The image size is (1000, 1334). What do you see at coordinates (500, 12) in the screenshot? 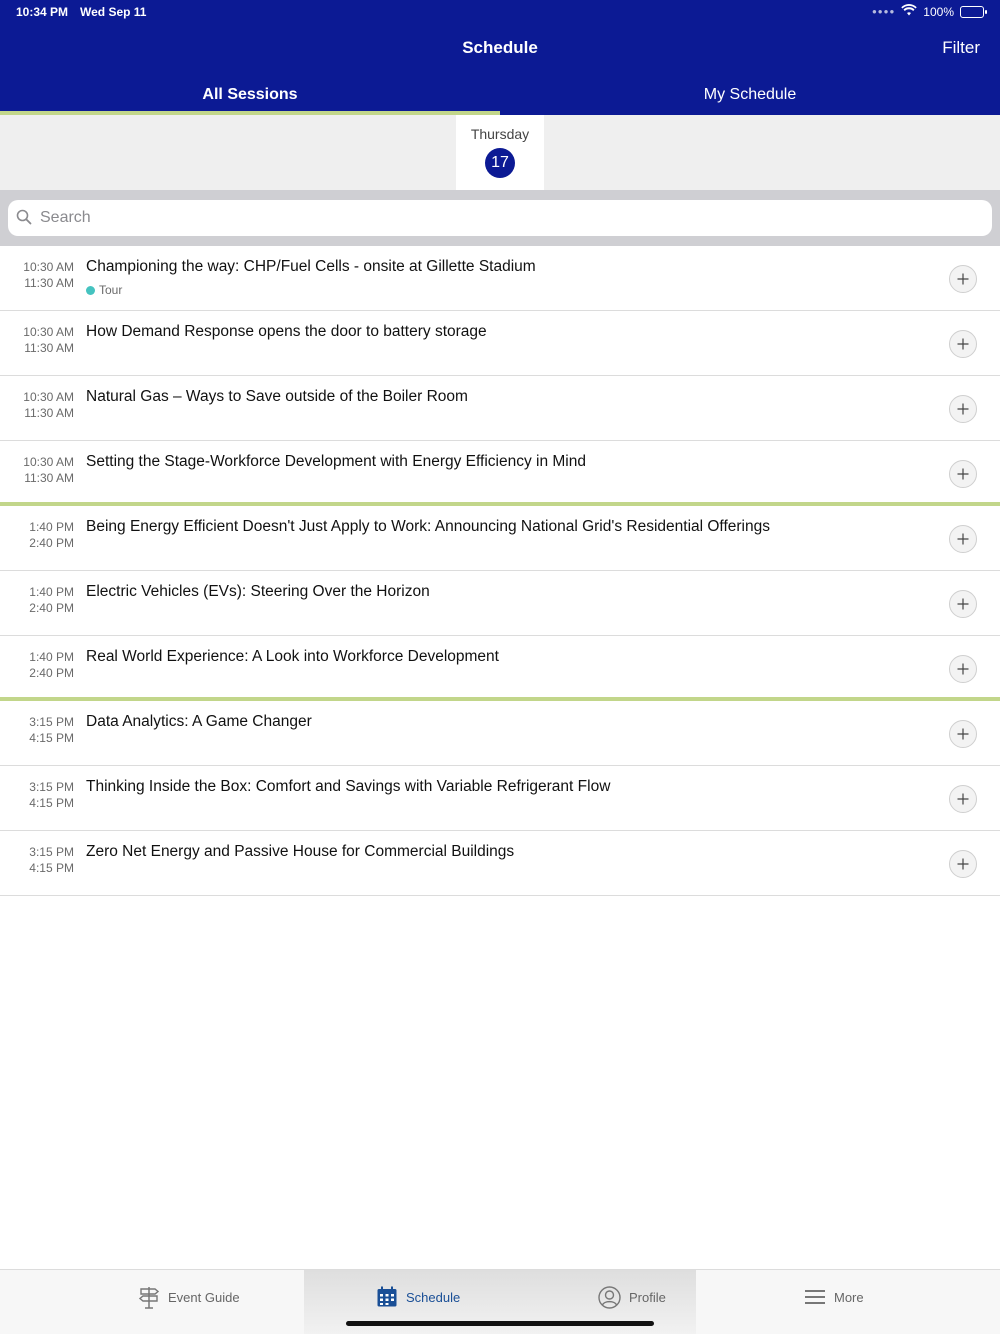
I see `status-bar: 10:34 PM Wed Sep 11 ●●●● 100%` at bounding box center [500, 12].